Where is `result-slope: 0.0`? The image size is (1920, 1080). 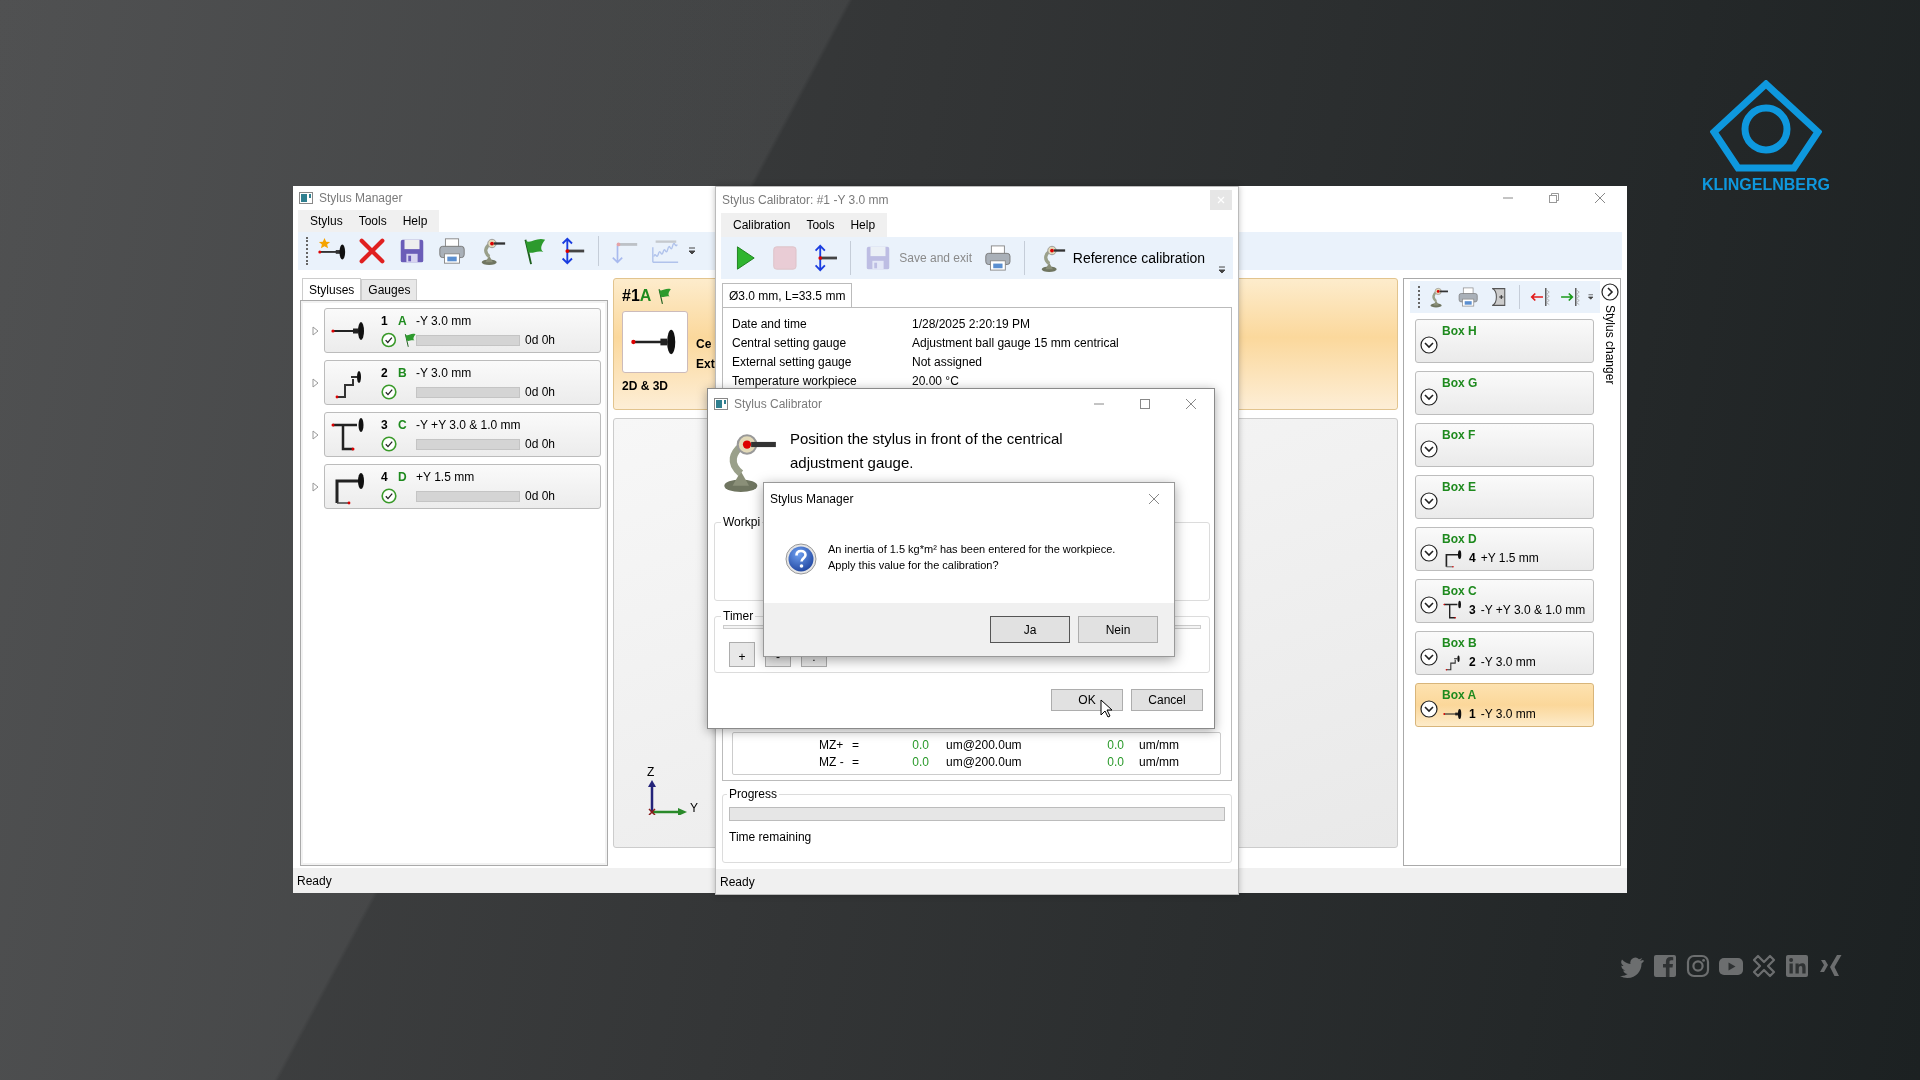
result-slope: 0.0 is located at coordinates (1115, 761).